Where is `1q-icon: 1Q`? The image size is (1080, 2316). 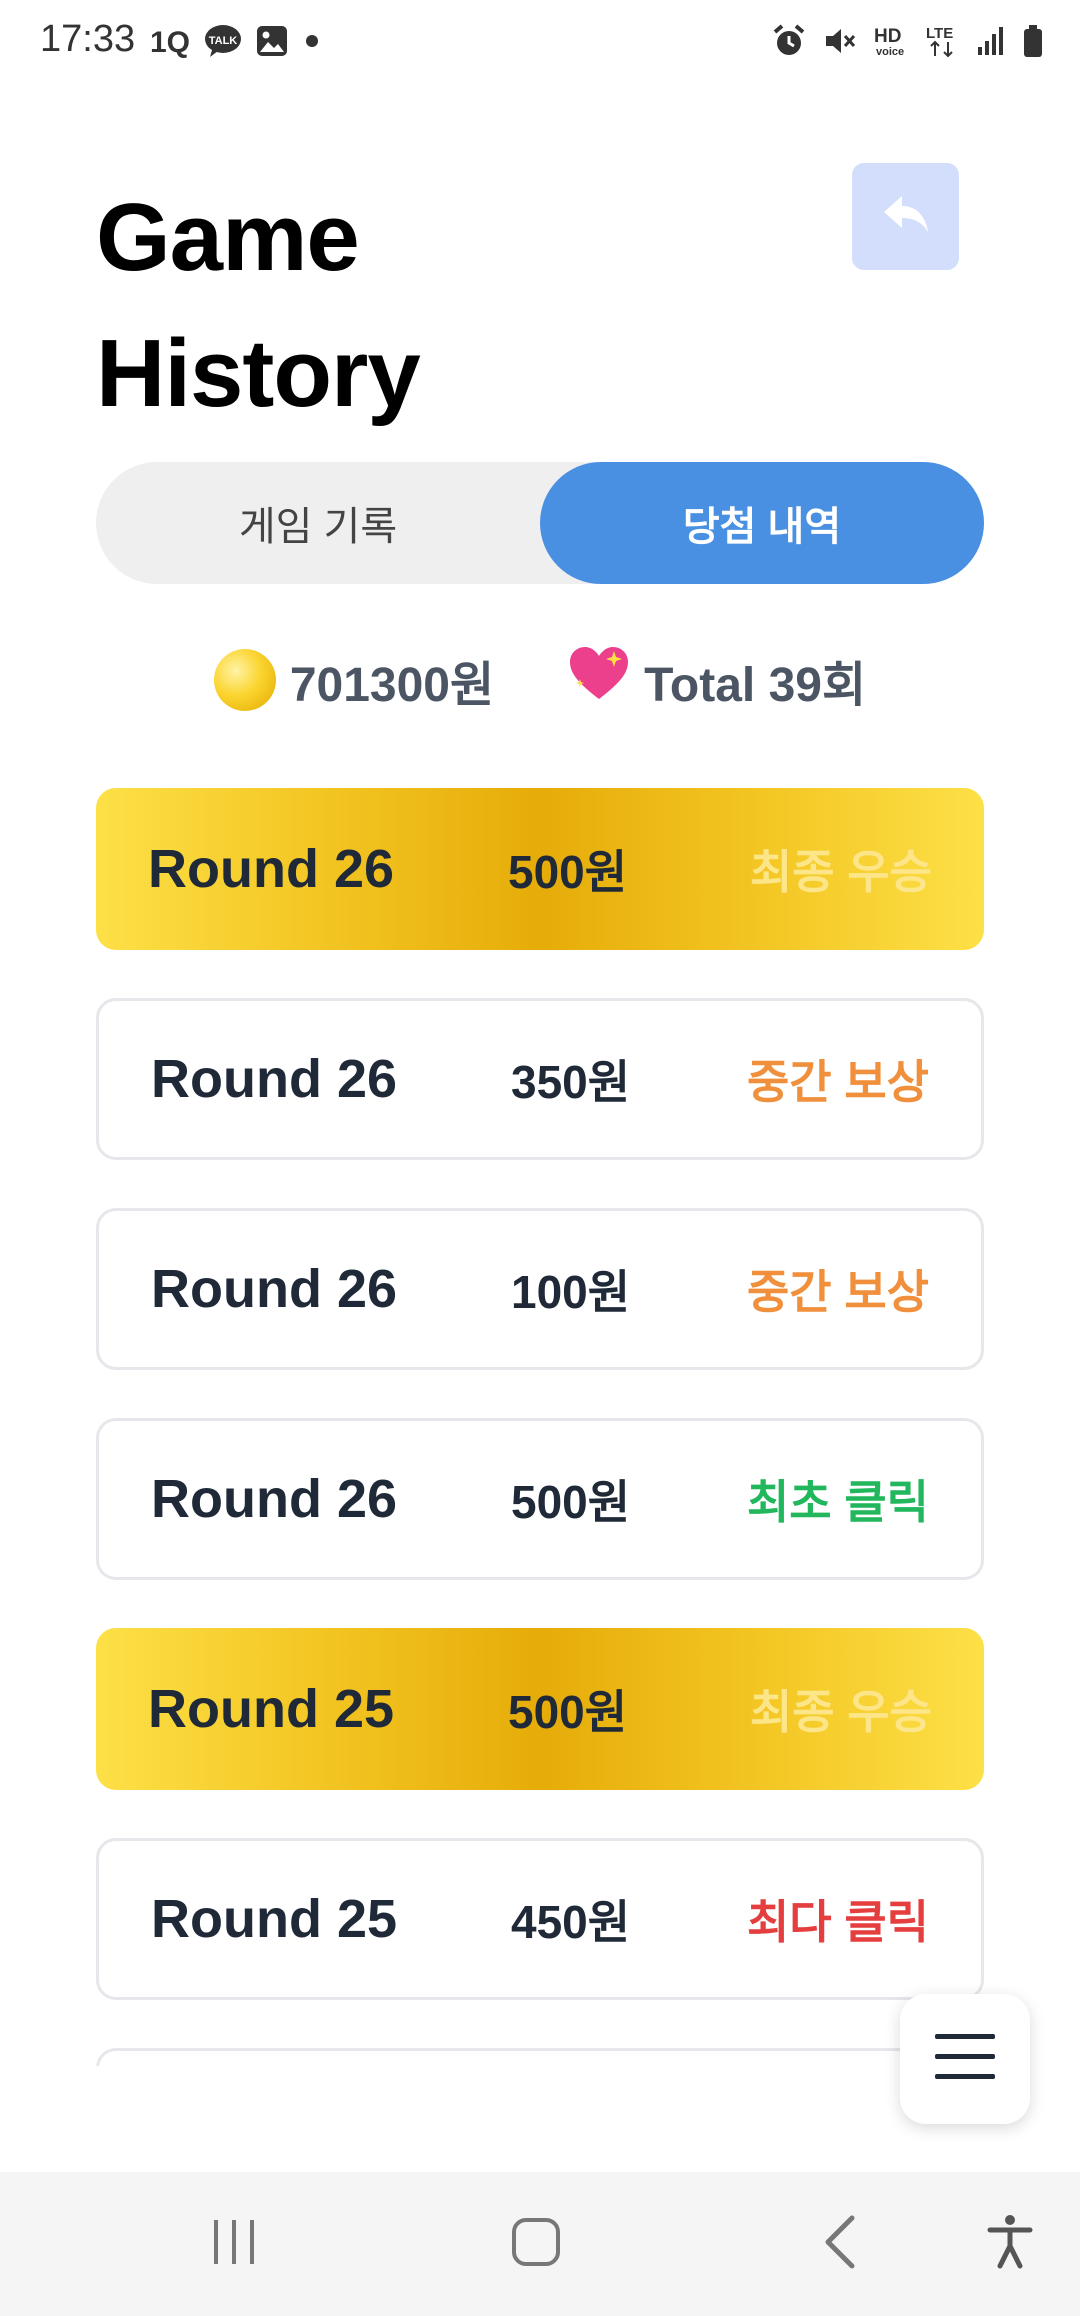 1q-icon: 1Q is located at coordinates (170, 41).